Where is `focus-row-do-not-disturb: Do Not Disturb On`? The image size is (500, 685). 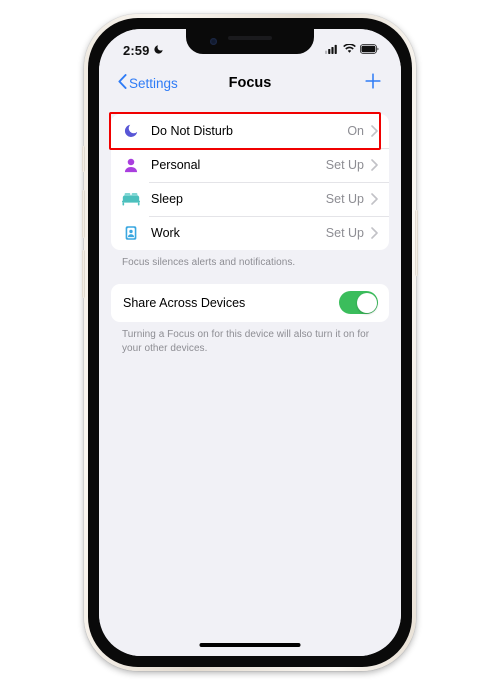 focus-row-do-not-disturb: Do Not Disturb On is located at coordinates (250, 131).